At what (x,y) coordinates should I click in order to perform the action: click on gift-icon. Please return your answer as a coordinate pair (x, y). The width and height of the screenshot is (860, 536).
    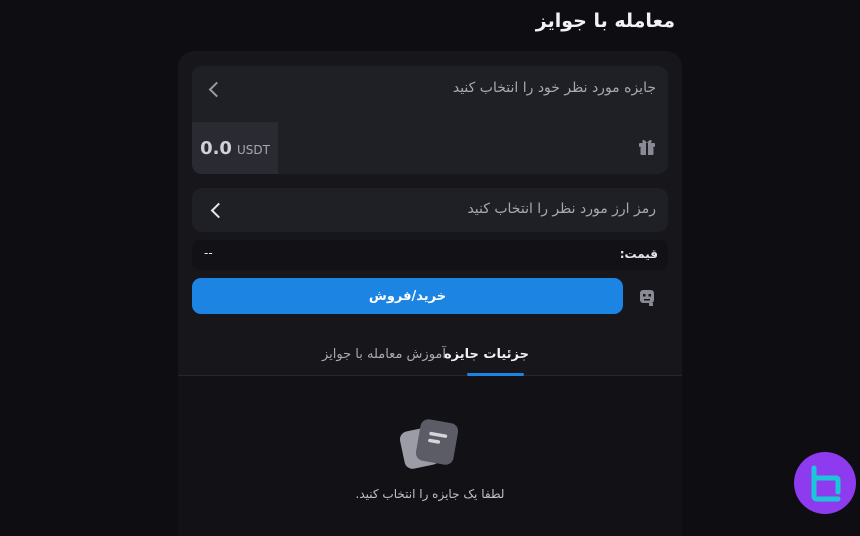
    Looking at the image, I should click on (647, 147).